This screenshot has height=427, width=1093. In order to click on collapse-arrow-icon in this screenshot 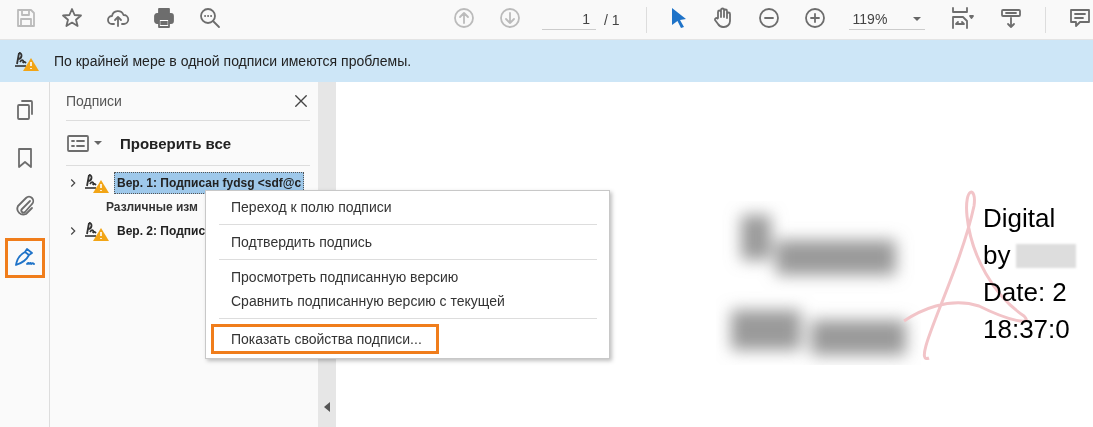, I will do `click(327, 407)`.